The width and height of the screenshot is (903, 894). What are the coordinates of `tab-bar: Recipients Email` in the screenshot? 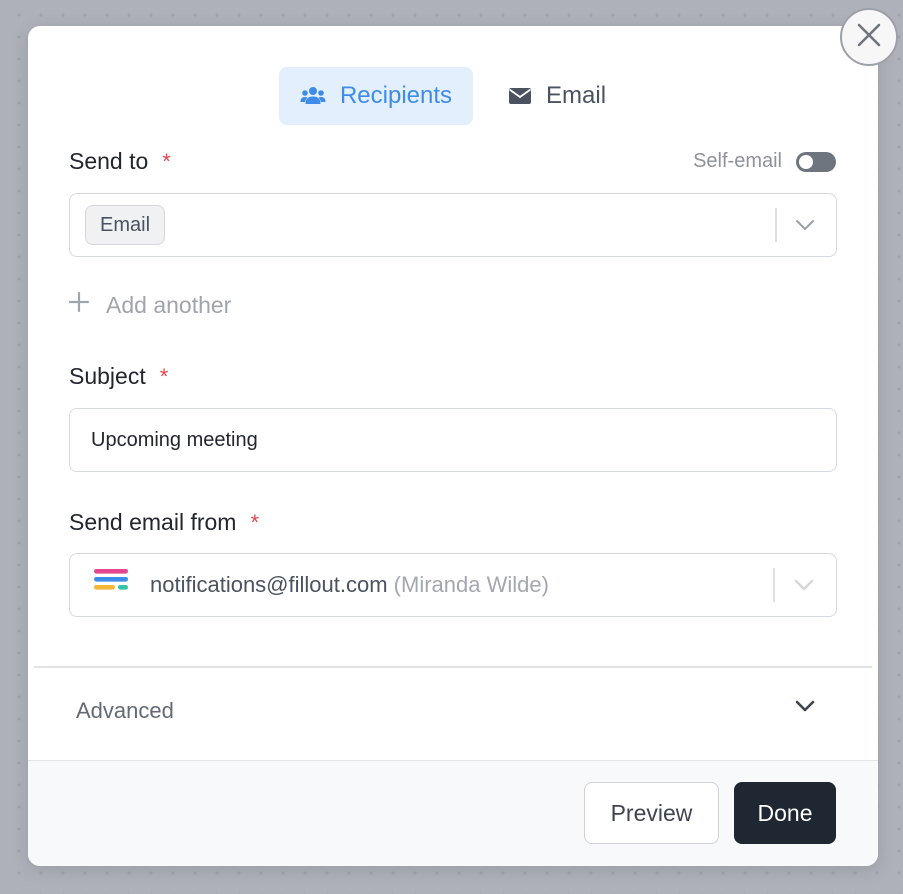 It's located at (453, 96).